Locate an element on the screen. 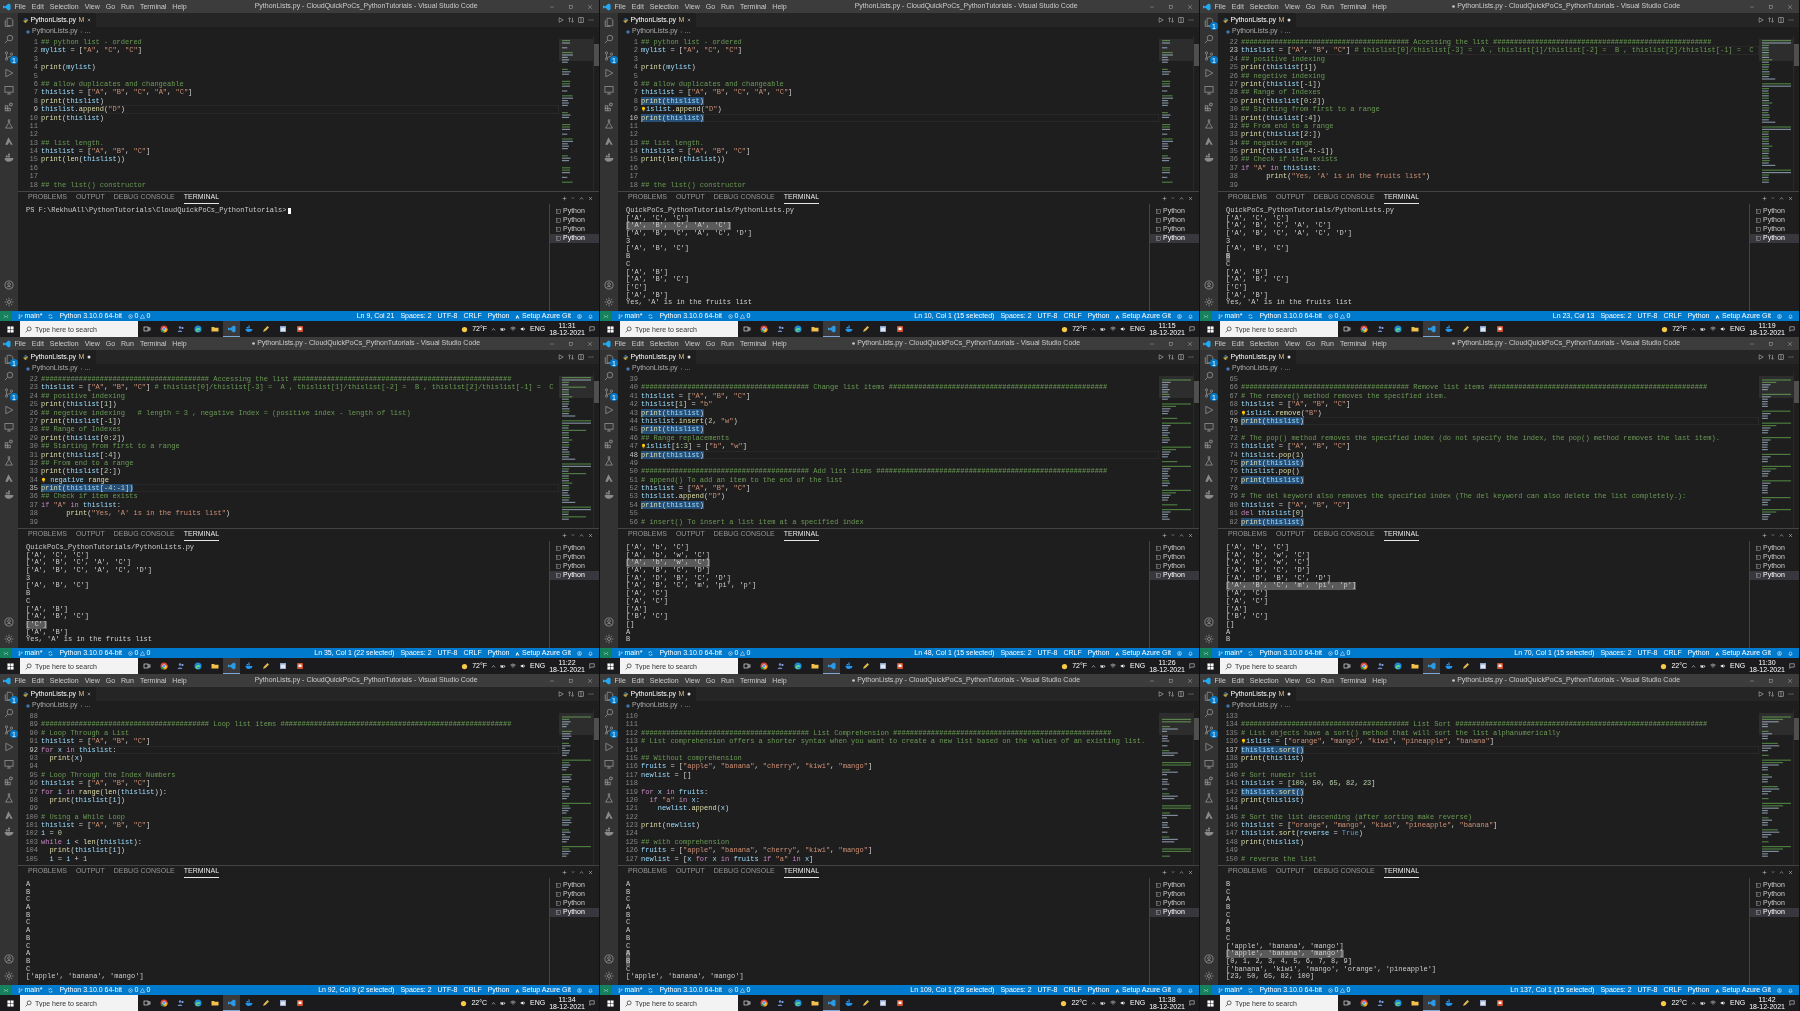 Image resolution: width=1800 pixels, height=1011 pixels. slides-icon is located at coordinates (299, 1003).